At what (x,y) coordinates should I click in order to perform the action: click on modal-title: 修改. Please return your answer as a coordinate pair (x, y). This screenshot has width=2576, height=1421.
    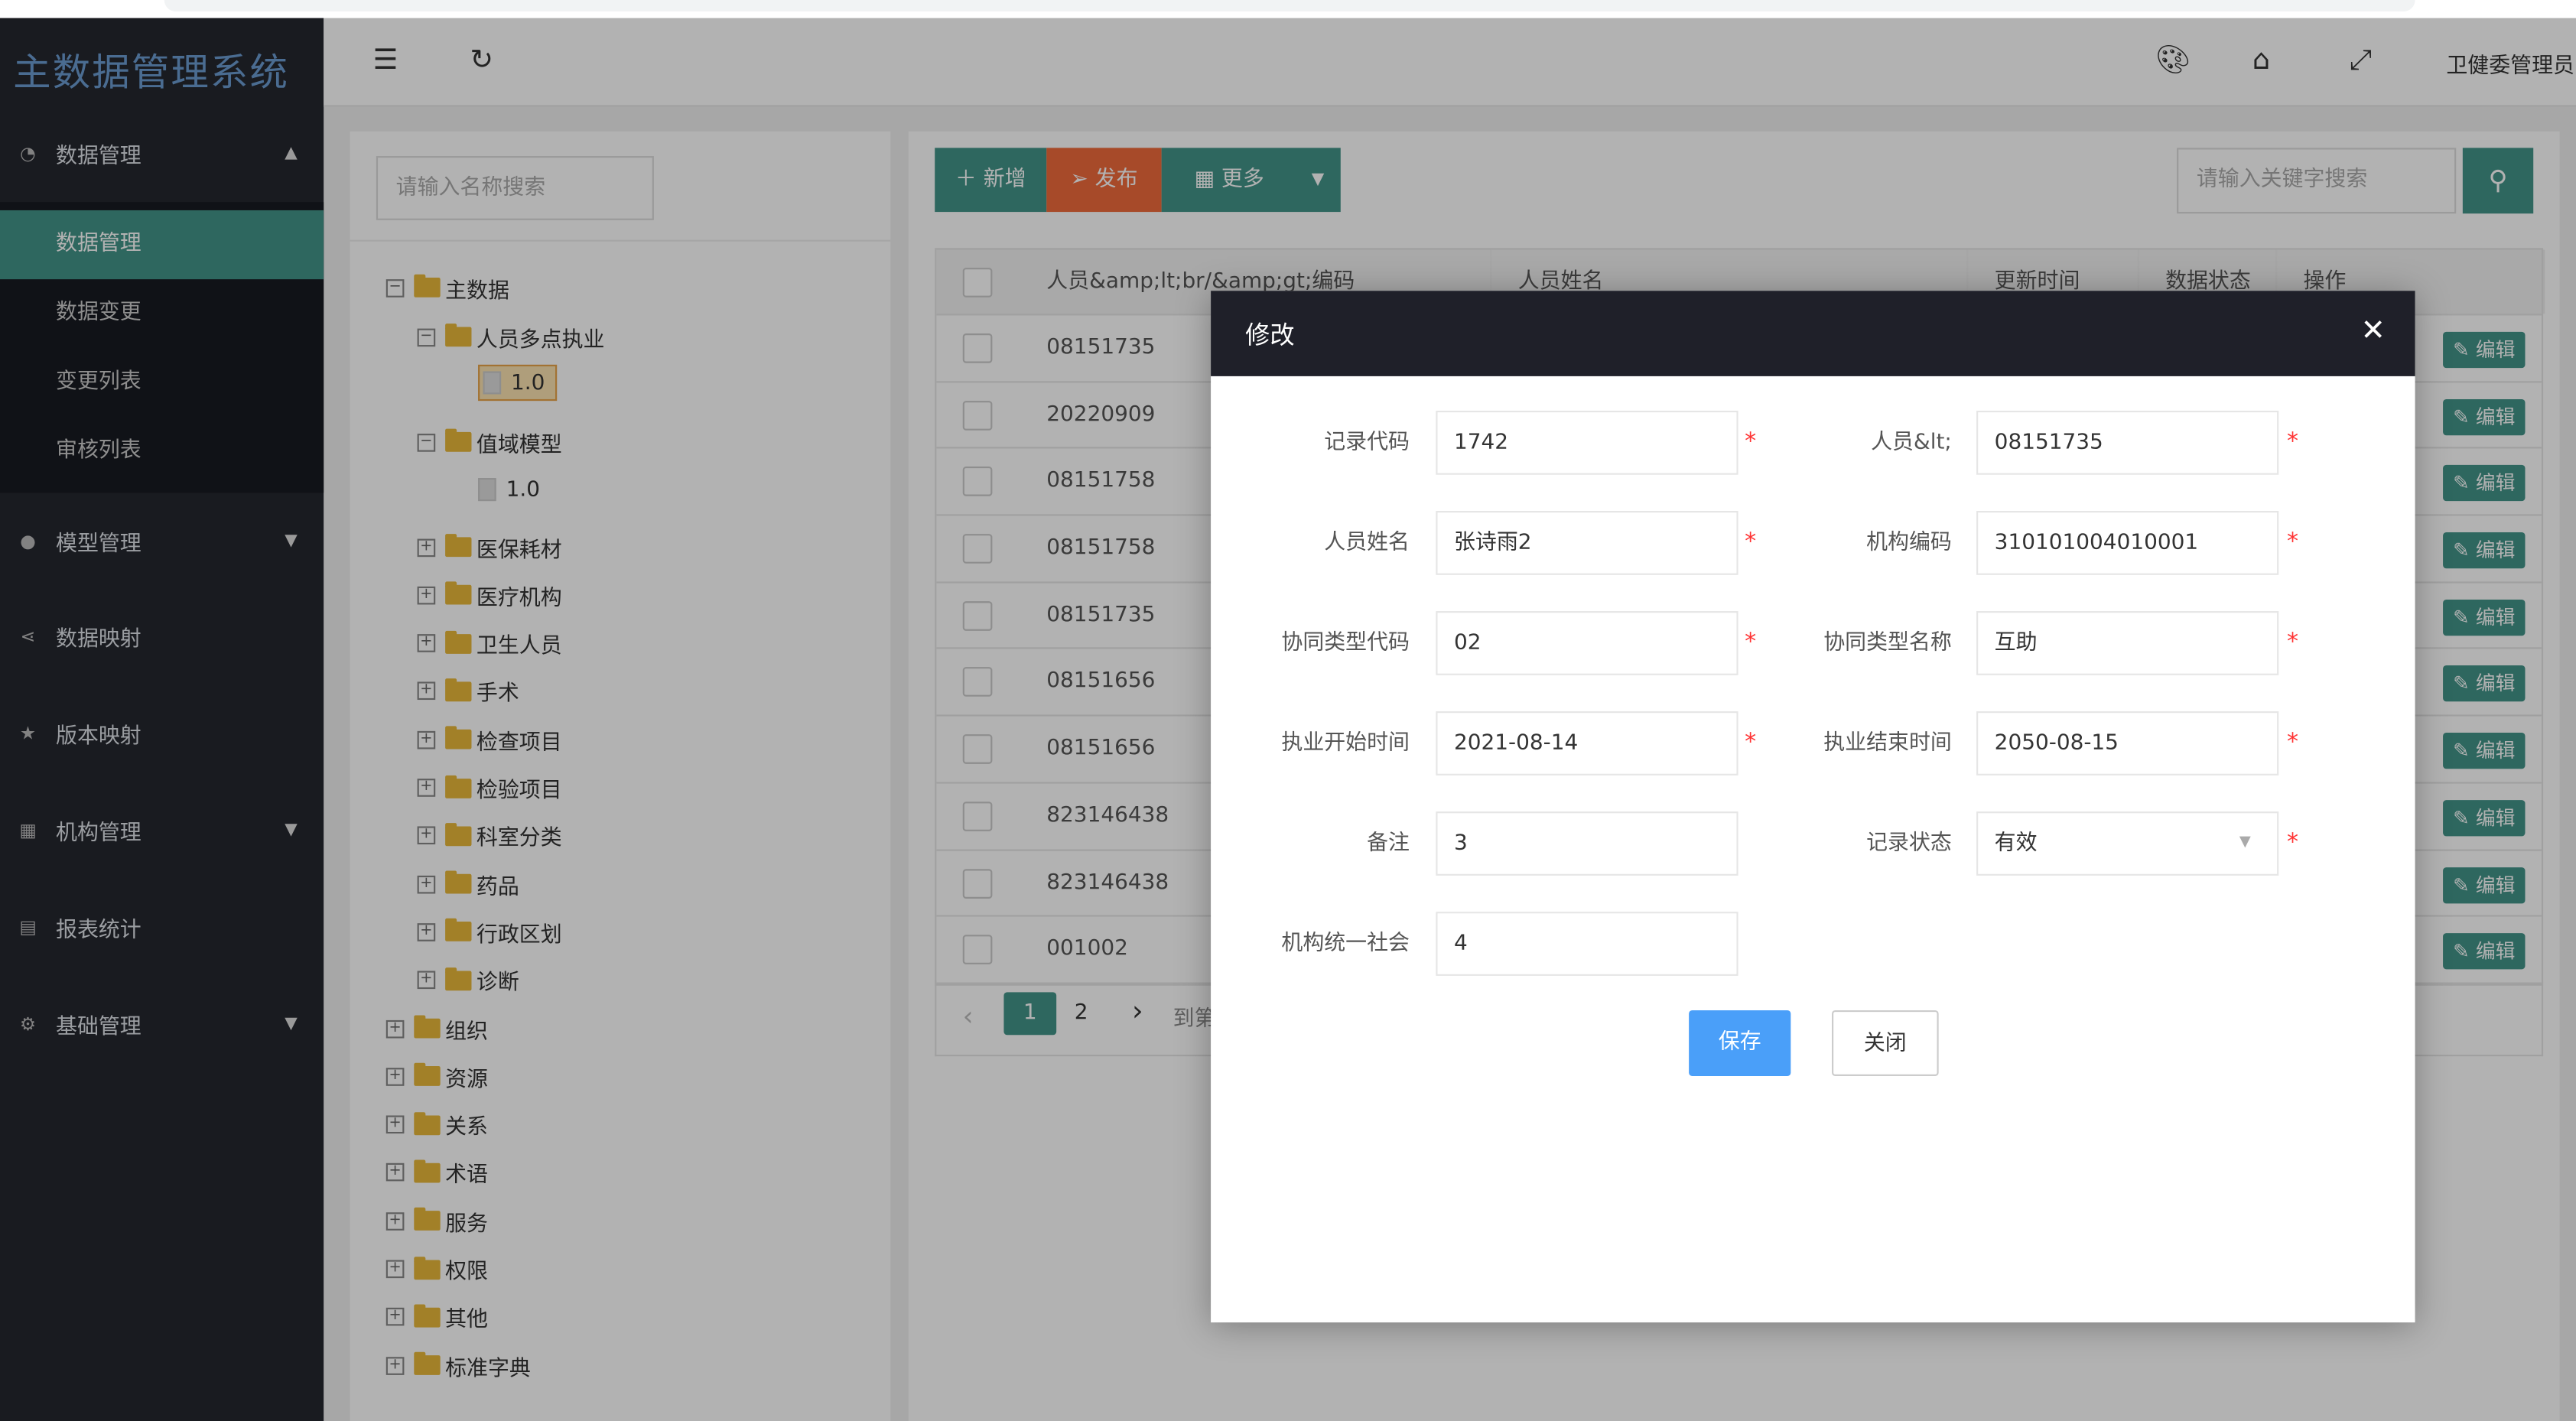
    Looking at the image, I should click on (1270, 335).